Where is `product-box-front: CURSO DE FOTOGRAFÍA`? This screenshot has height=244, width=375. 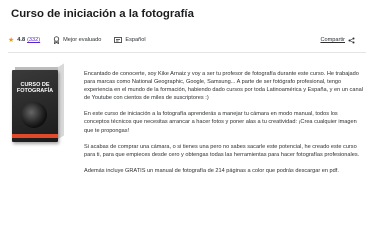 product-box-front: CURSO DE FOTOGRAFÍA is located at coordinates (35, 106).